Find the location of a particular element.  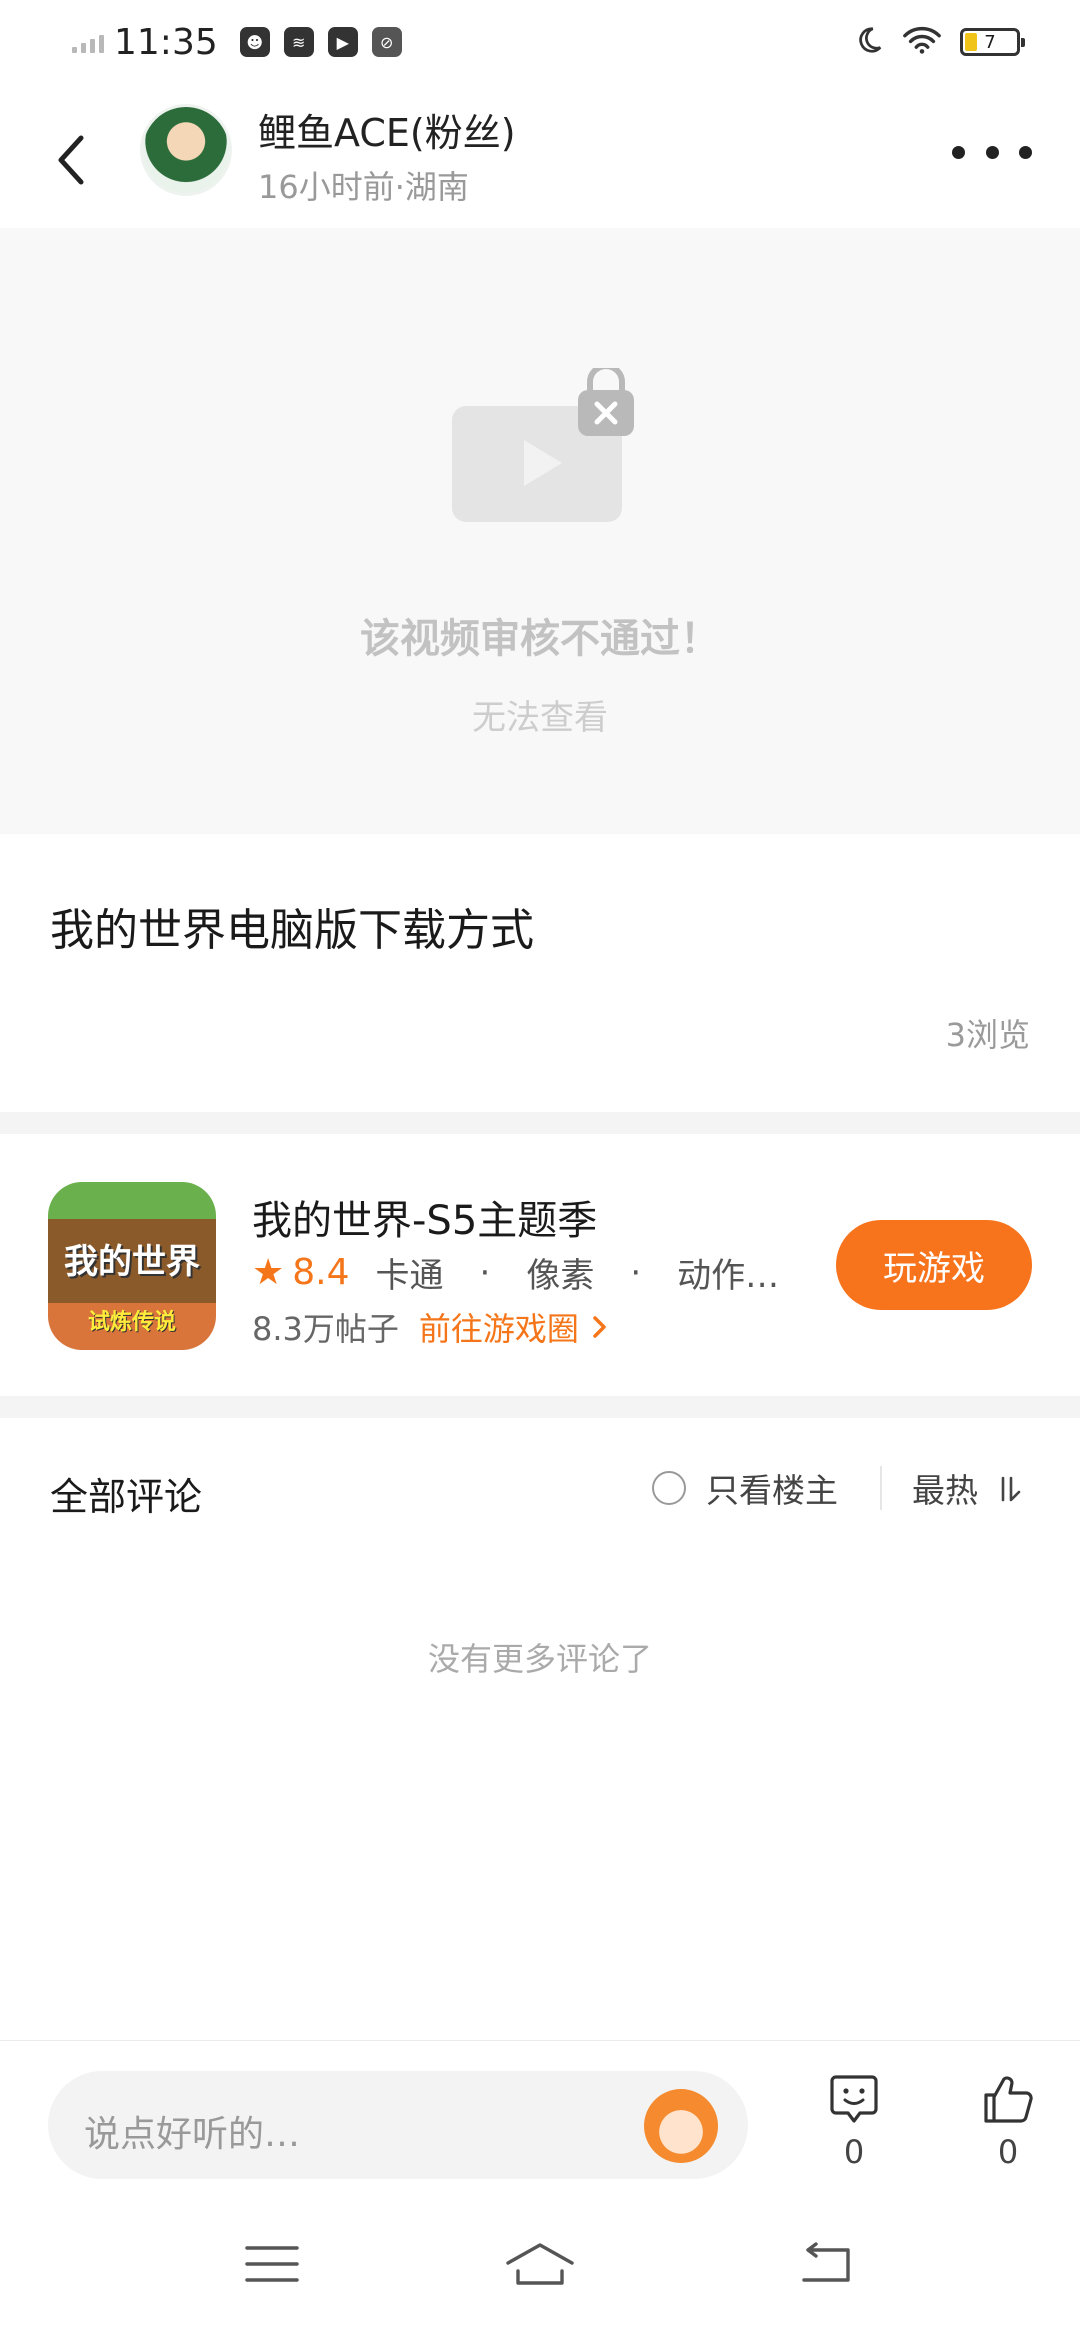

app-notification-icon: ☻ is located at coordinates (254, 42).